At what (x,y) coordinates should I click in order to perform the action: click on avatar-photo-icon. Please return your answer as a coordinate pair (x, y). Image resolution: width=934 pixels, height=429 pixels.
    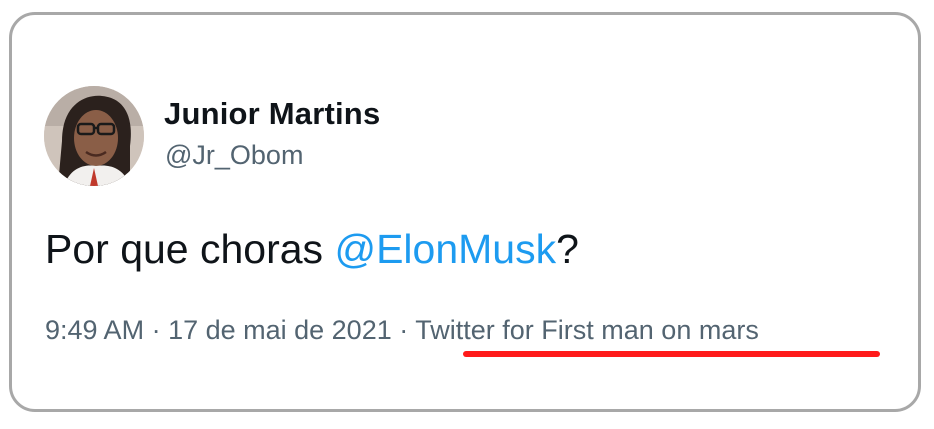
    Looking at the image, I should click on (94, 136).